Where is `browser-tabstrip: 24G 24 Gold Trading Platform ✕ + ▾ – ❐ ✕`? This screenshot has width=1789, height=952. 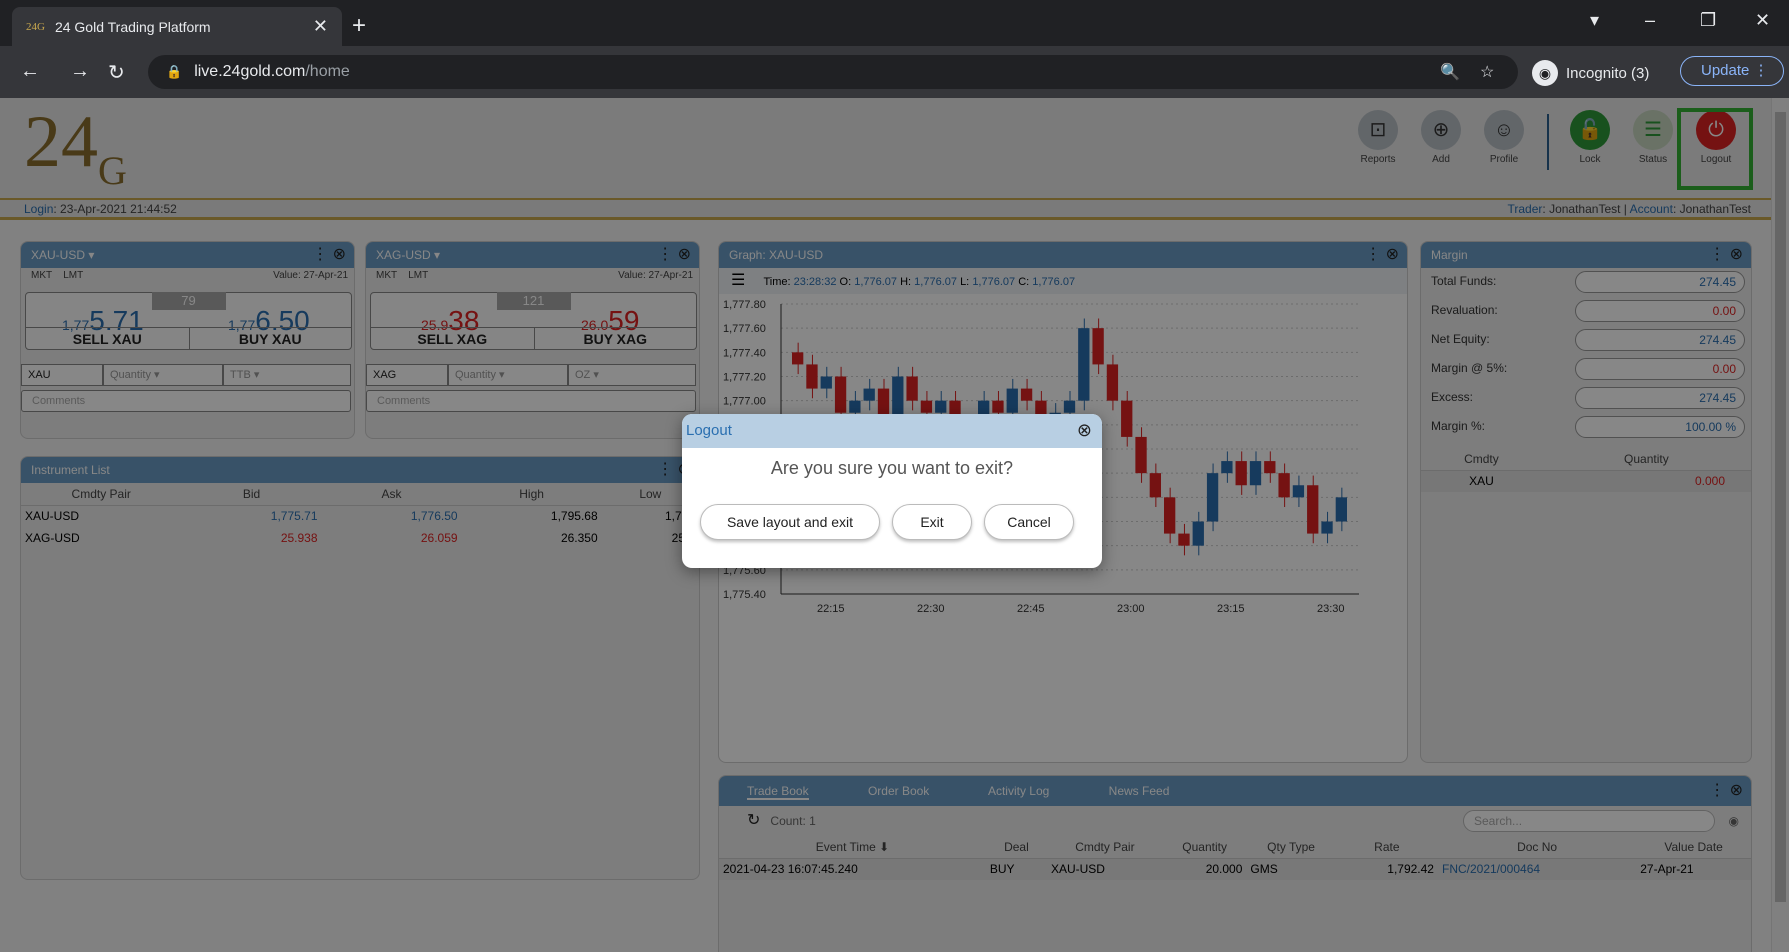 browser-tabstrip: 24G 24 Gold Trading Platform ✕ + ▾ – ❐ ✕ is located at coordinates (894, 23).